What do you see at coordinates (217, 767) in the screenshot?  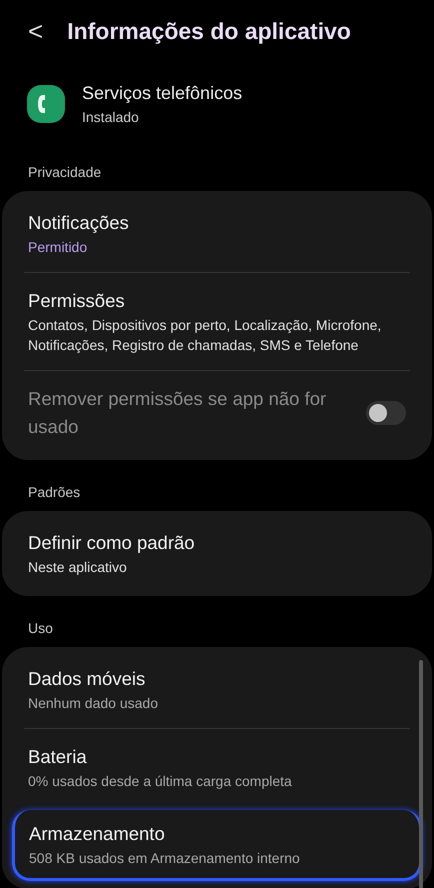 I see `setting-item: Bateria 0% usados desde a última carga completa` at bounding box center [217, 767].